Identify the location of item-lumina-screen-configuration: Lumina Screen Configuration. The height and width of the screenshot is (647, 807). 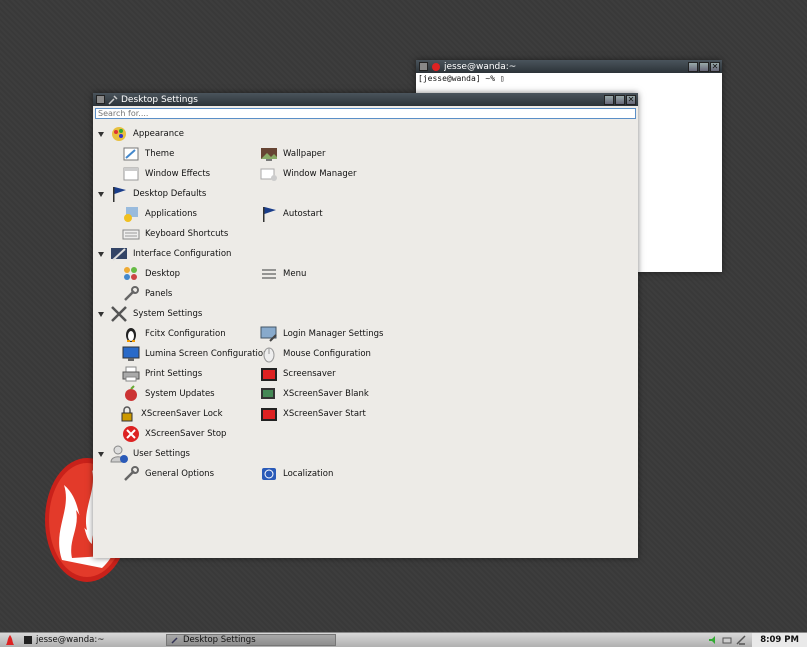
(195, 354).